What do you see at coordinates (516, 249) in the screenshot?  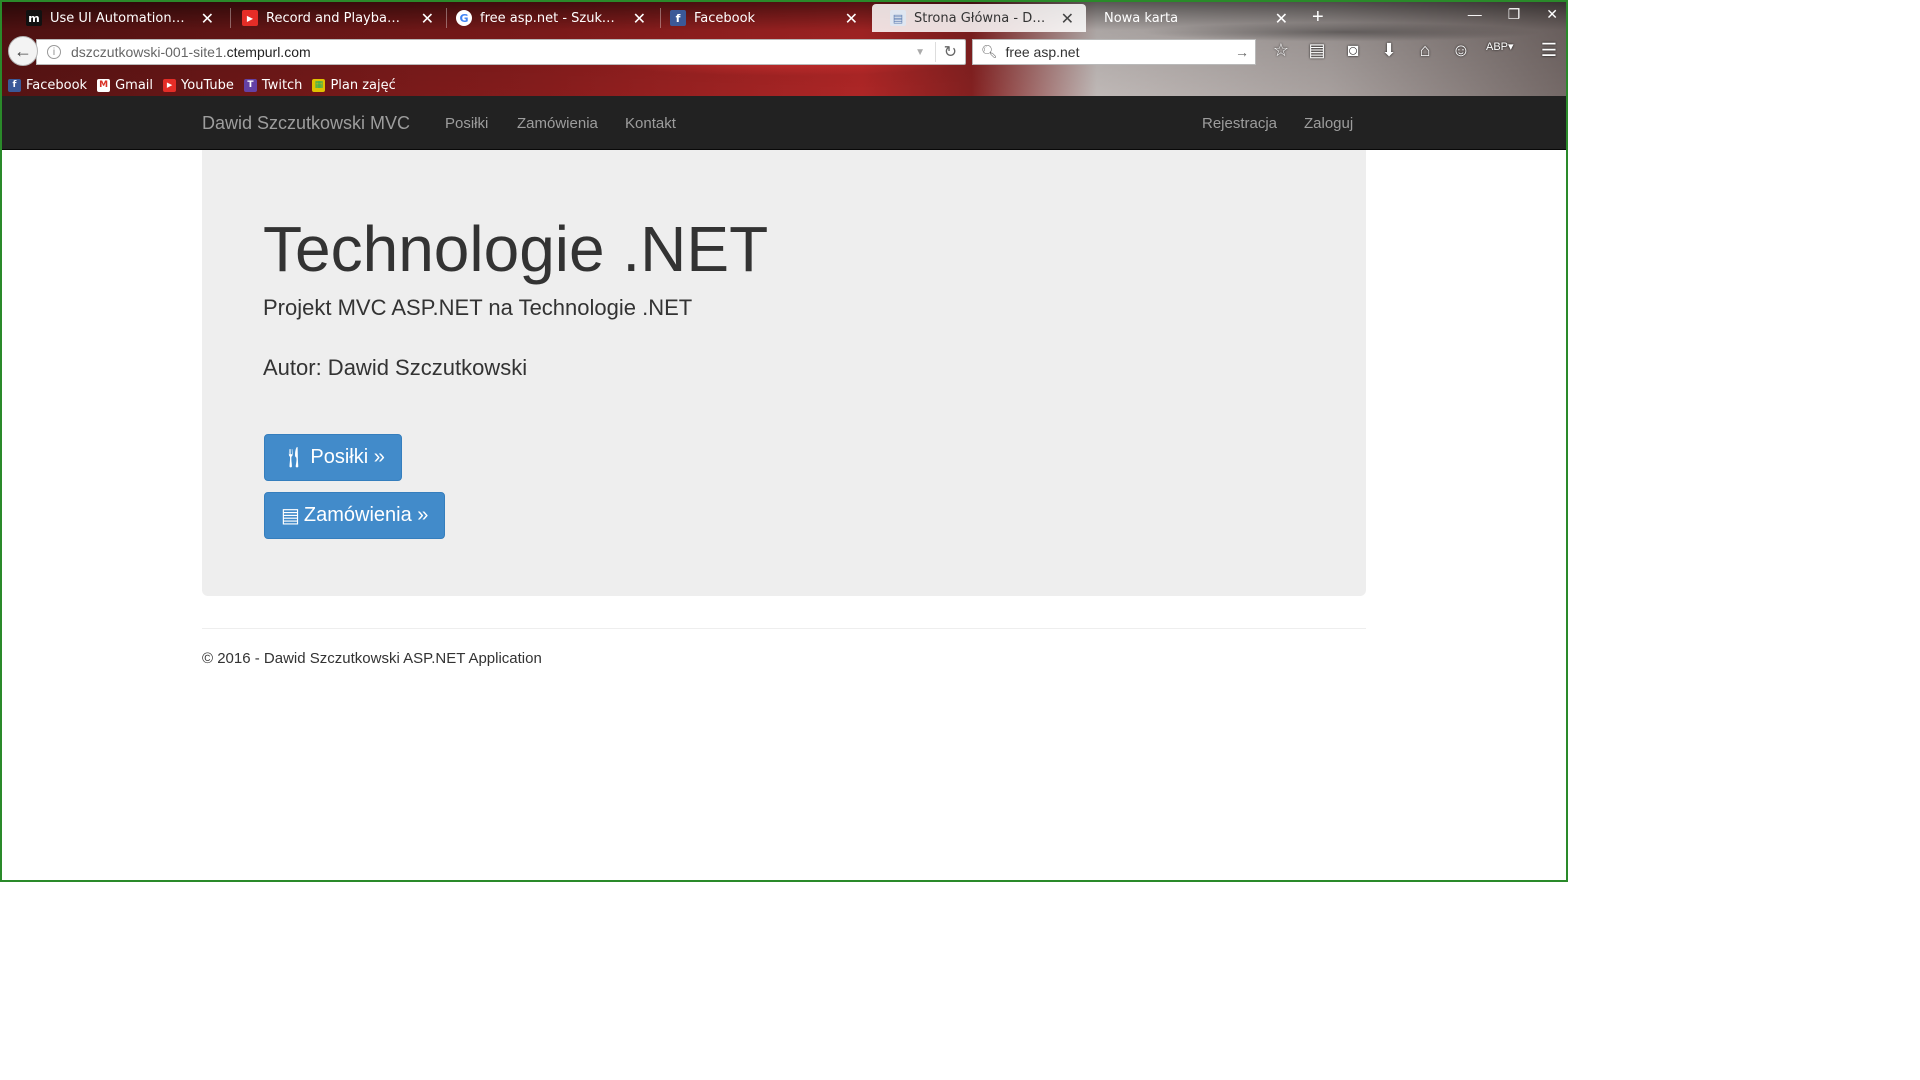 I see `page-title: Technologie .NET` at bounding box center [516, 249].